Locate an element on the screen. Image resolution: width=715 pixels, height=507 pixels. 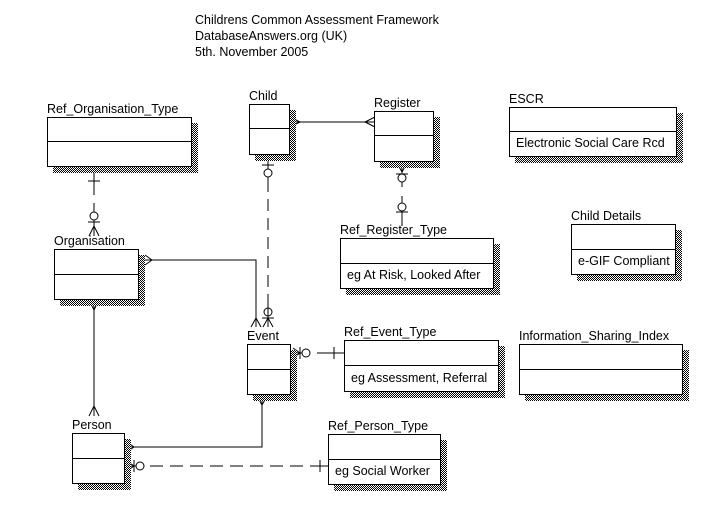
entity-name: ESCR is located at coordinates (526, 99).